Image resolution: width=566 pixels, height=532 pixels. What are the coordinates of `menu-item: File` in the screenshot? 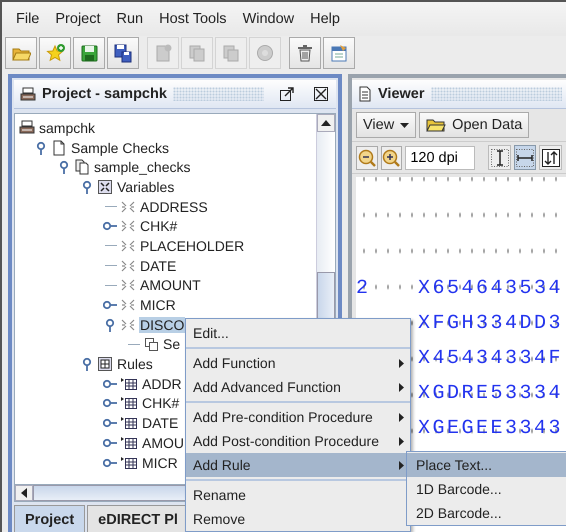 It's located at (28, 19).